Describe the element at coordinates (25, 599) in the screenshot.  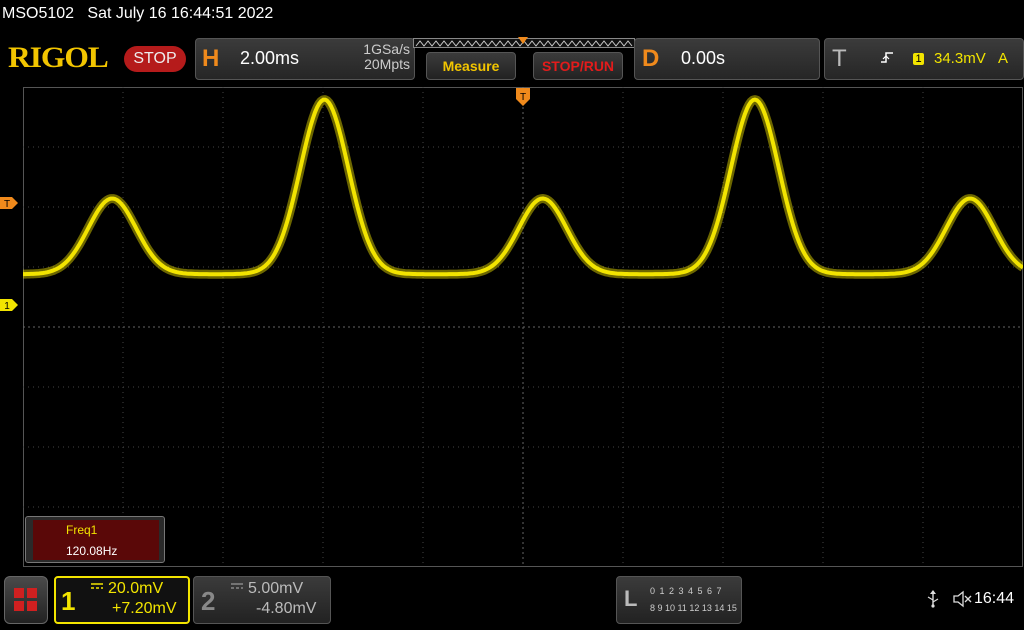
I see `menu-grid-icon` at that location.